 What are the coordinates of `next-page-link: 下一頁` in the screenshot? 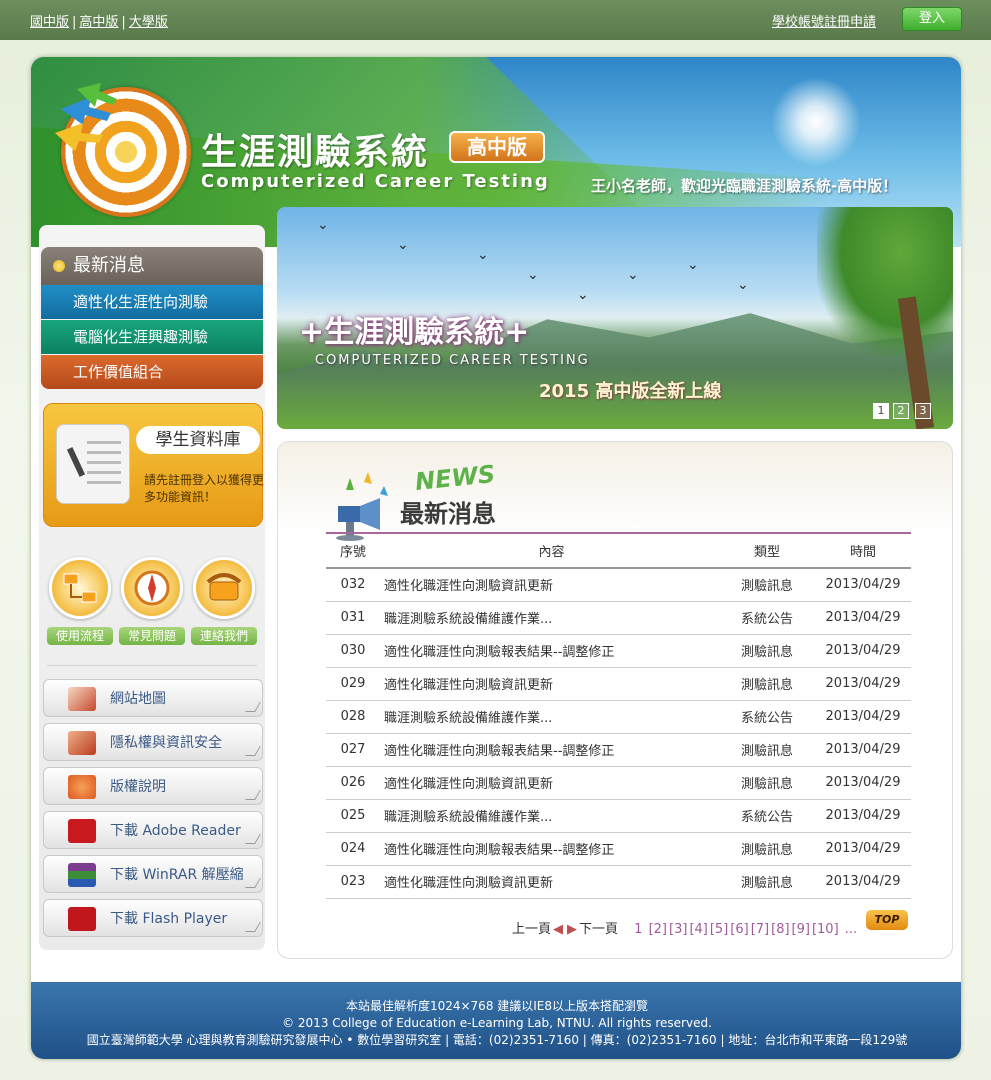 It's located at (598, 929).